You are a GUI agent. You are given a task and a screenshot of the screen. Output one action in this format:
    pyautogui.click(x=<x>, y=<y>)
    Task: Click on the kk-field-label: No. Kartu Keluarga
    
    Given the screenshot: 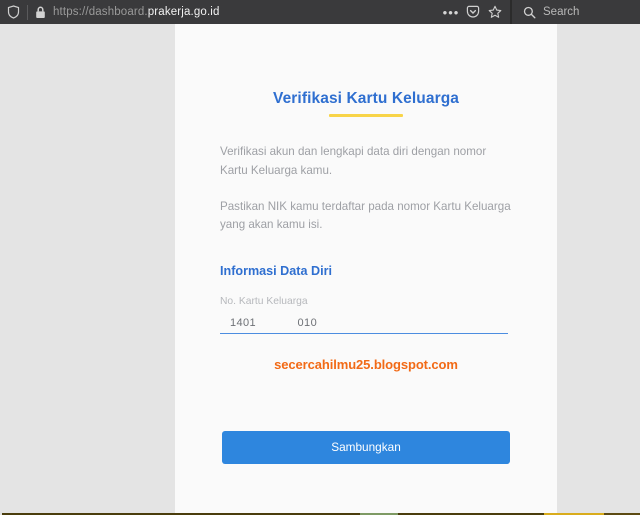 What is the action you would take?
    pyautogui.click(x=264, y=302)
    